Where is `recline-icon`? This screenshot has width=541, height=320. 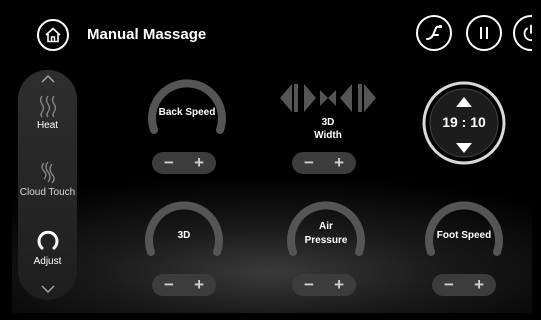
recline-icon is located at coordinates (434, 32).